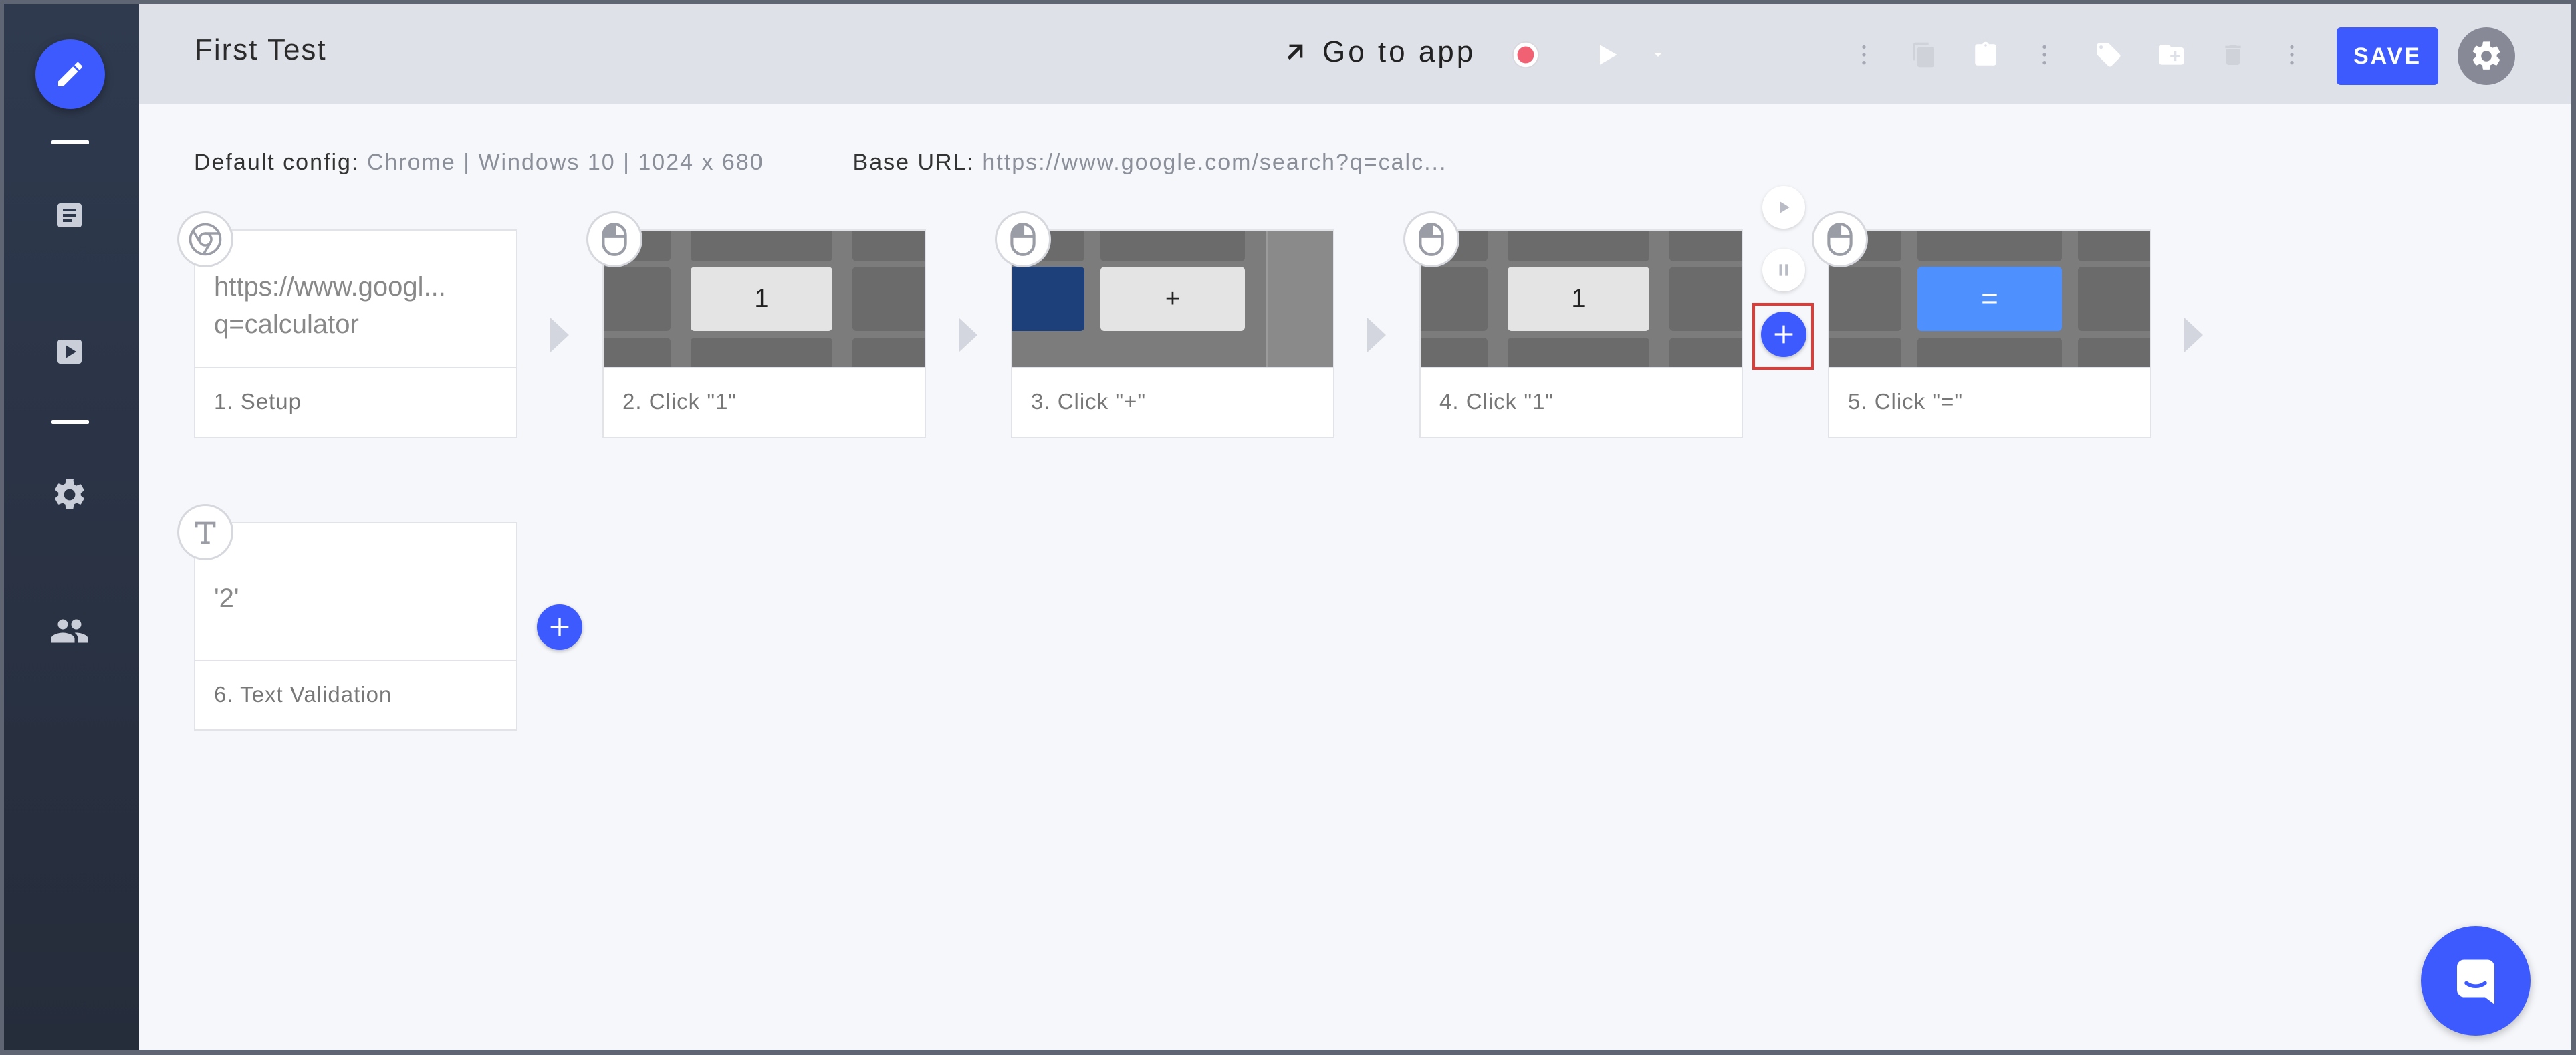  I want to click on run-from-here-button, so click(1783, 207).